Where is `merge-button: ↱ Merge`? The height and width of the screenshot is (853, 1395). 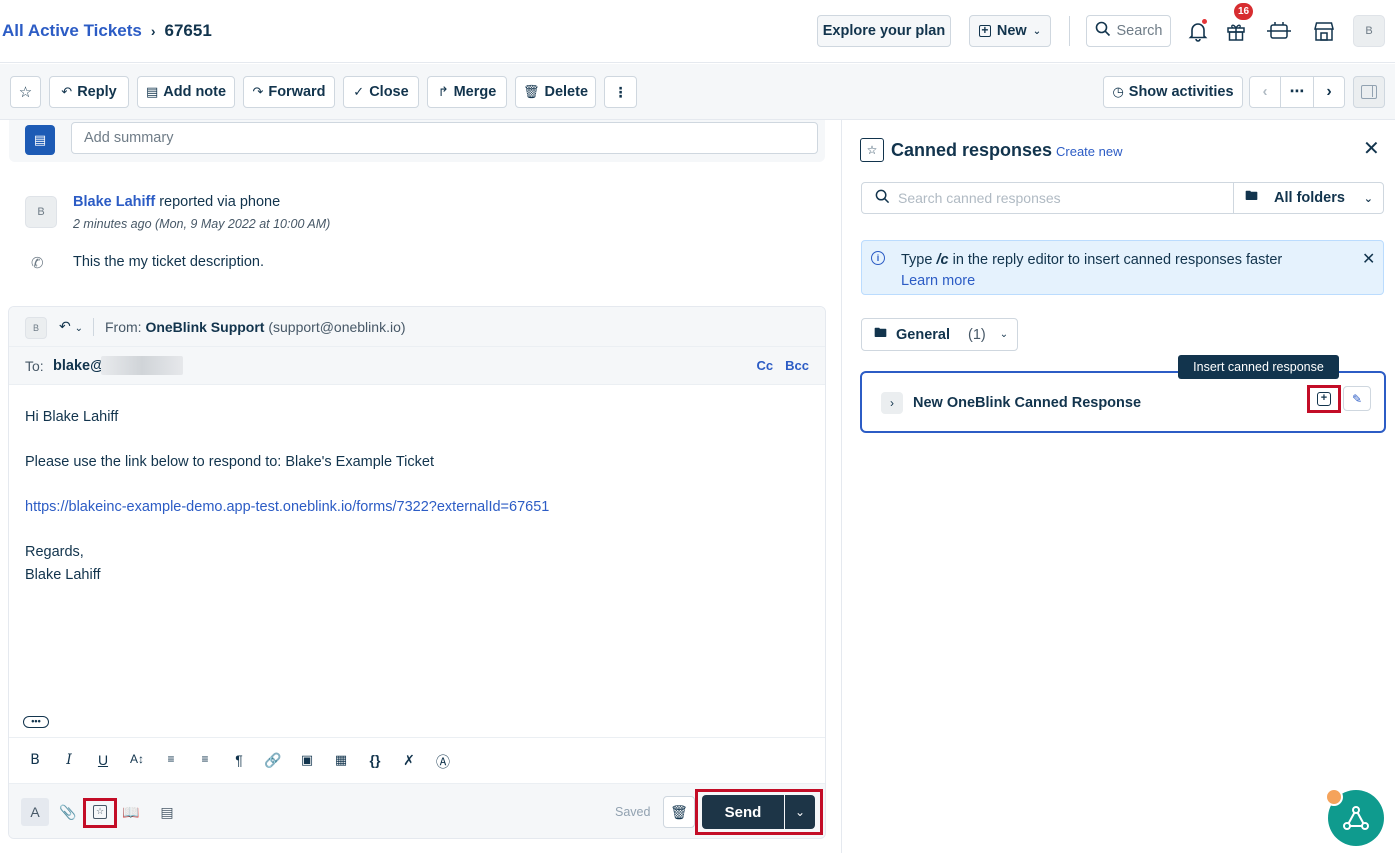
merge-button: ↱ Merge is located at coordinates (467, 92).